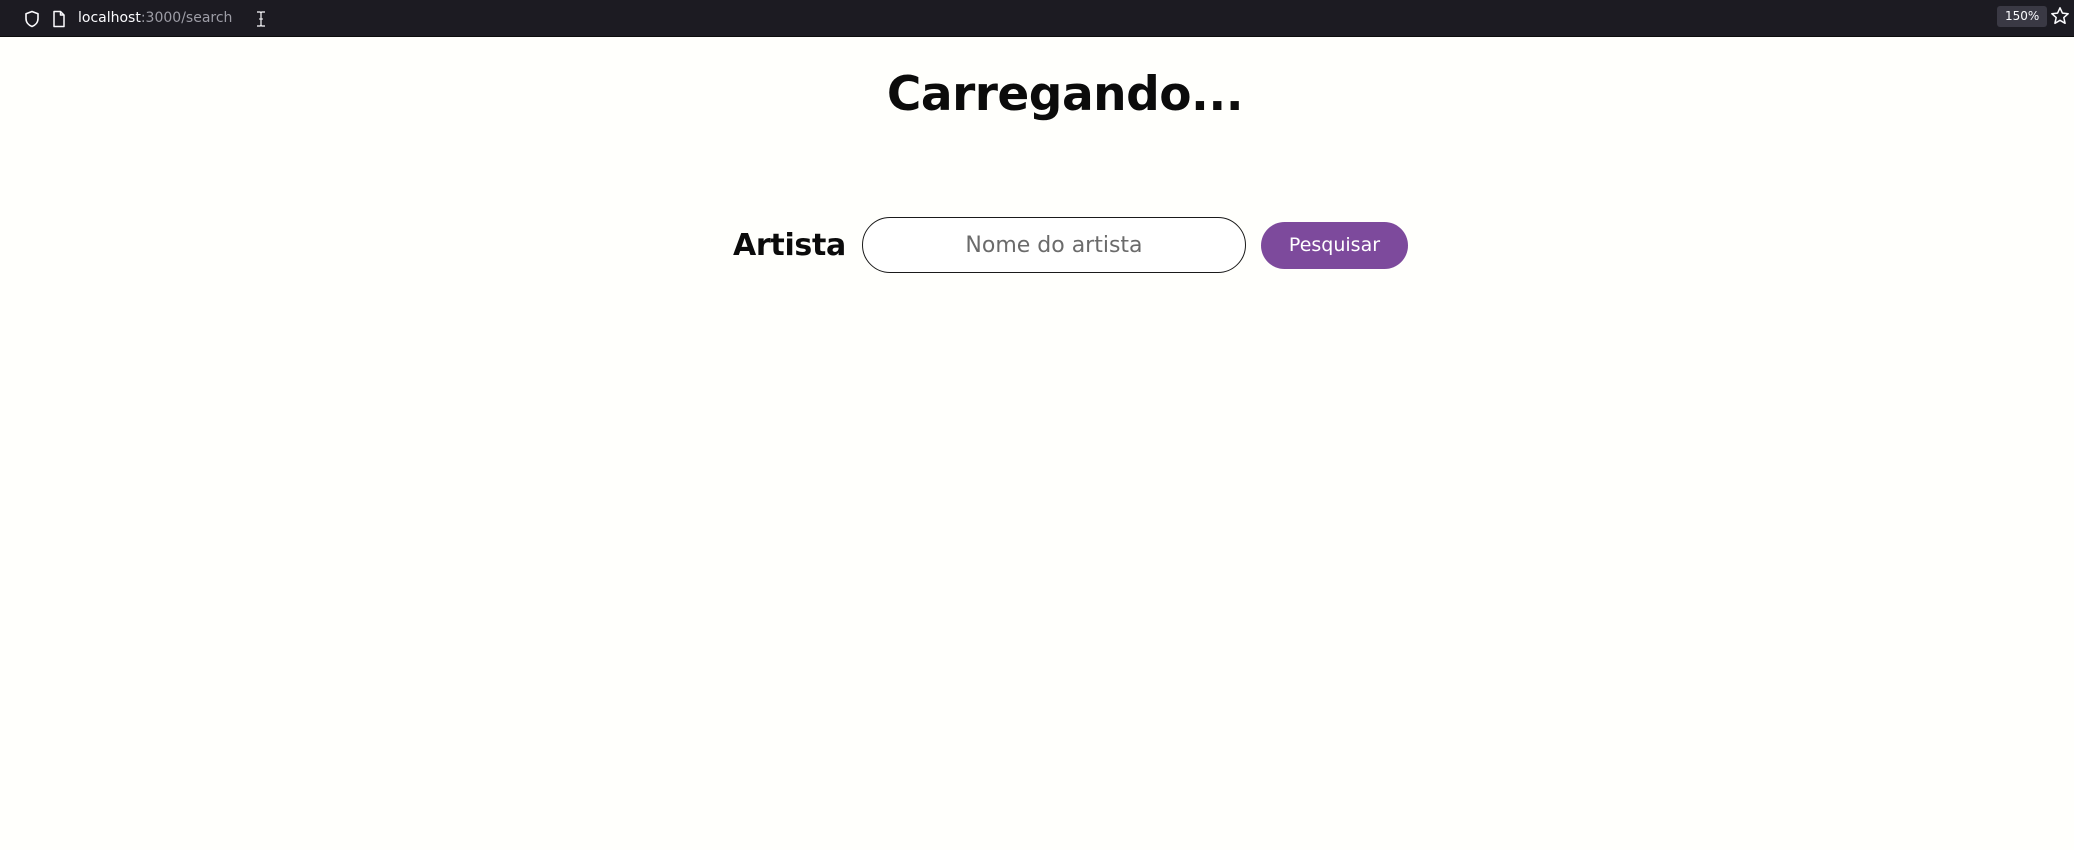 The image size is (2074, 850). Describe the element at coordinates (1053, 245) in the screenshot. I see `artist-search-input` at that location.